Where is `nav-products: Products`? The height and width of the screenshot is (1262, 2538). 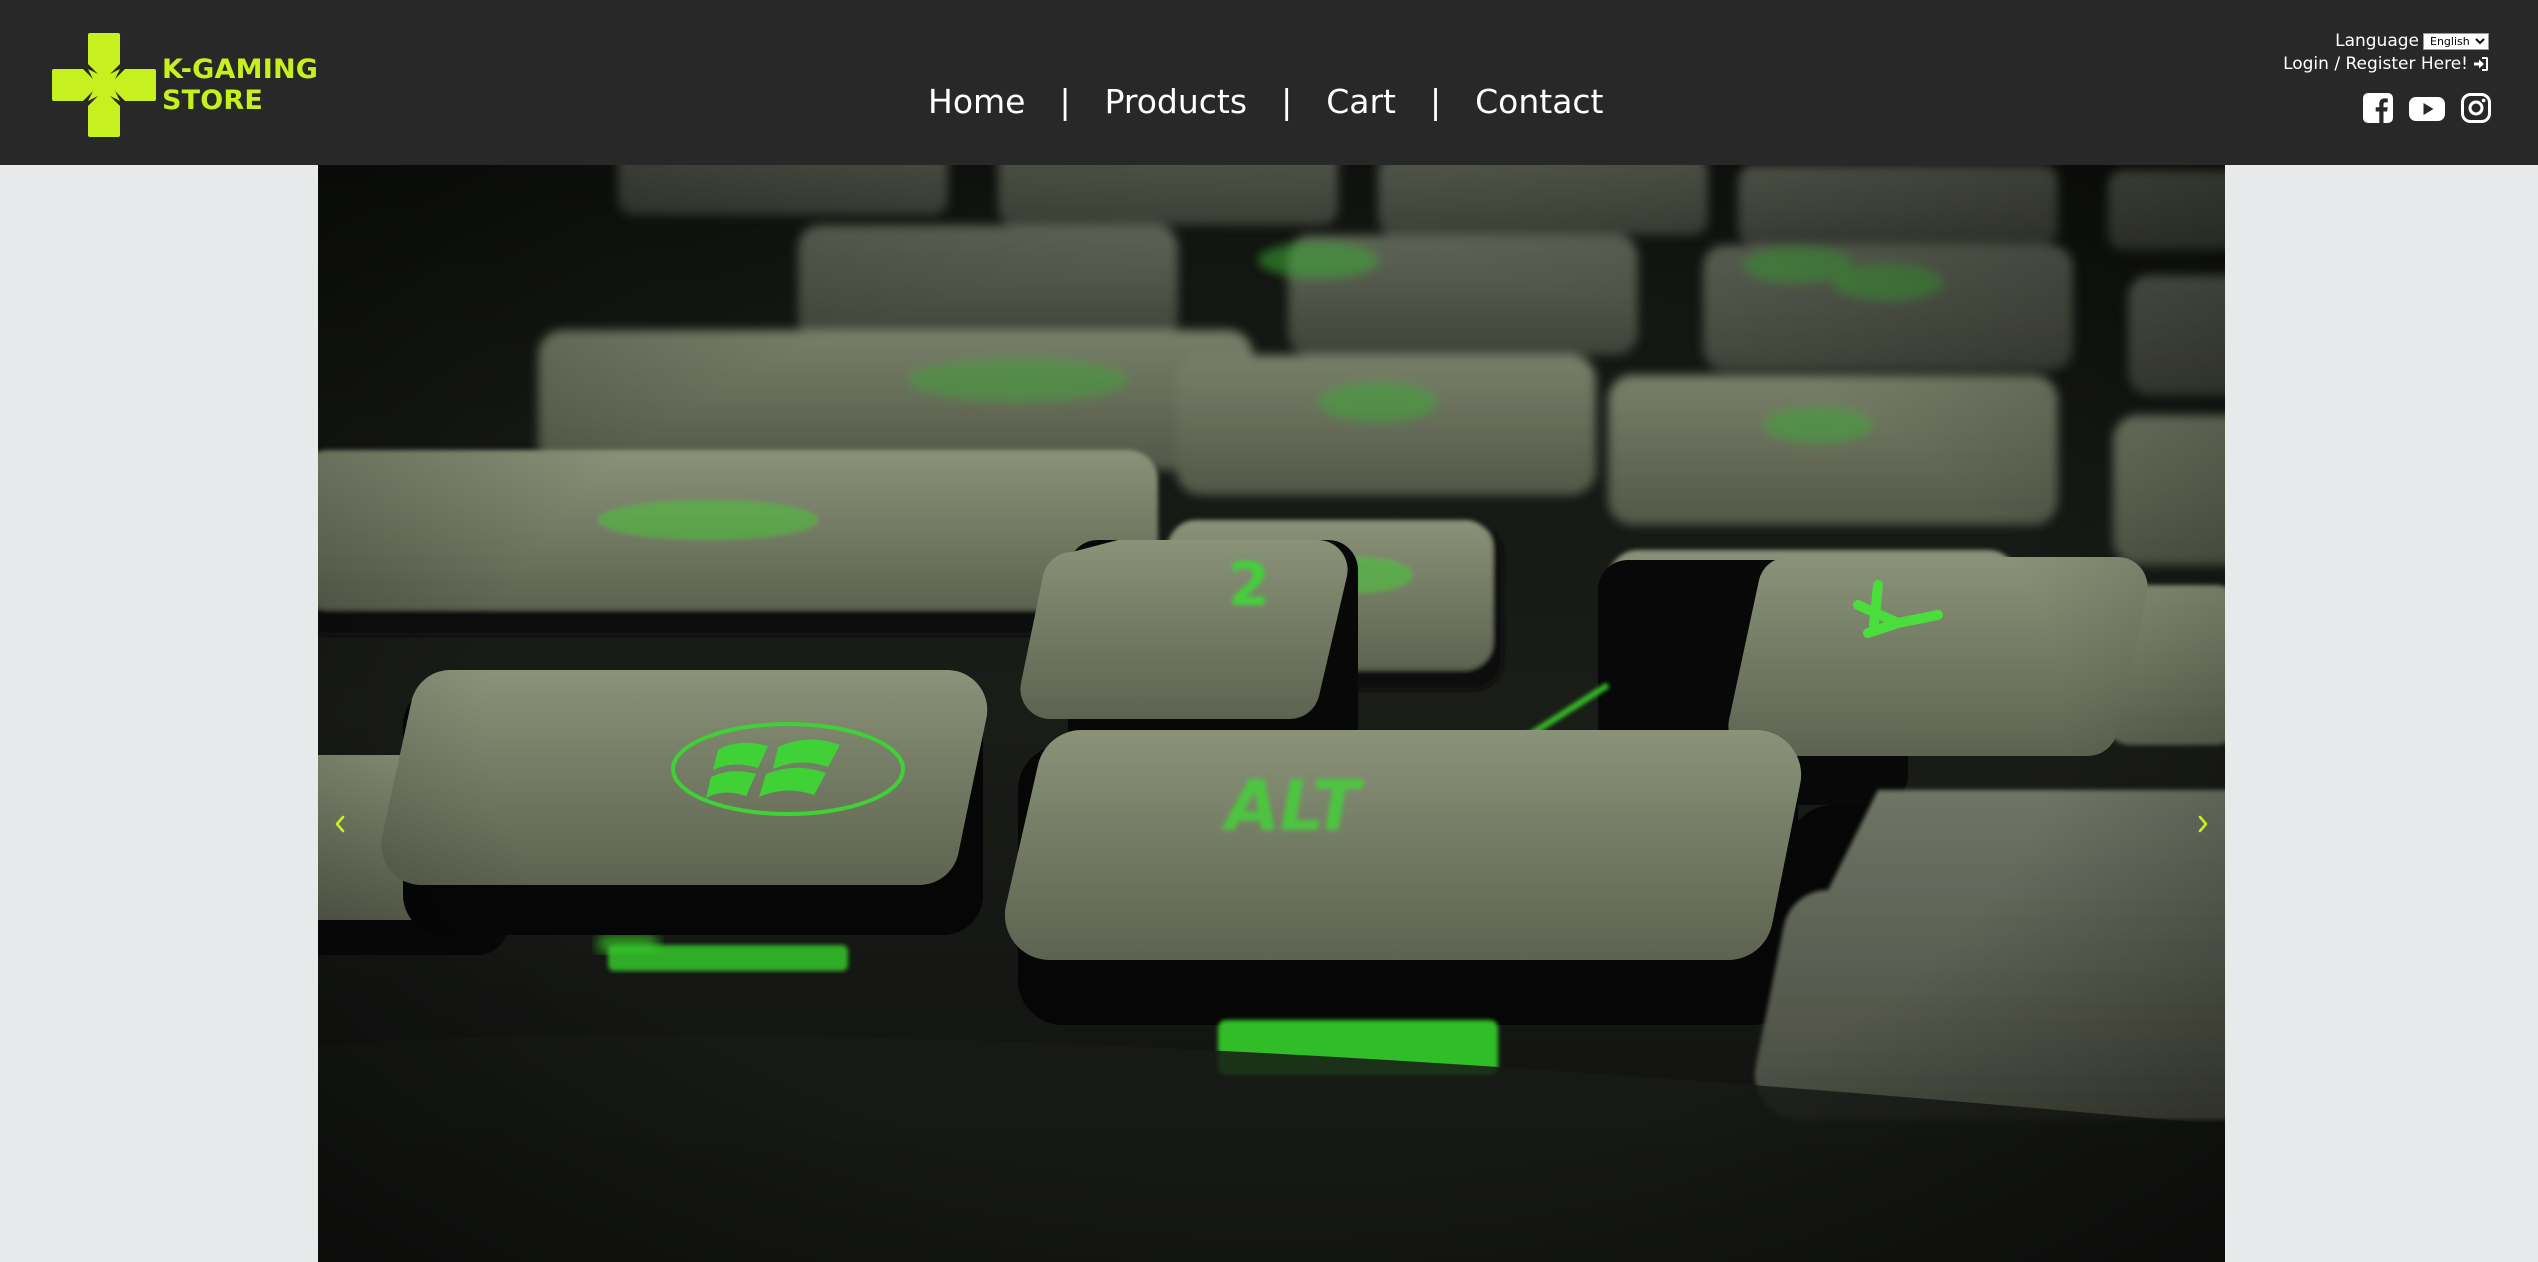
nav-products: Products is located at coordinates (1176, 101).